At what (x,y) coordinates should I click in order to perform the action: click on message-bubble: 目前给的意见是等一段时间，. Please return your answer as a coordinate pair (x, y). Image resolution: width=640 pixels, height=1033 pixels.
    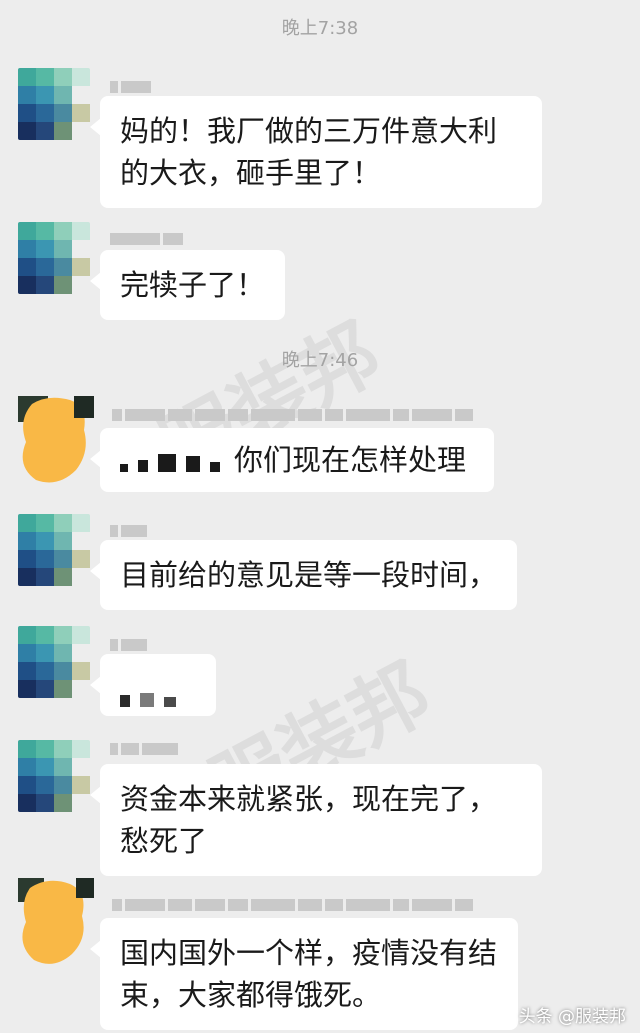
    Looking at the image, I should click on (303, 575).